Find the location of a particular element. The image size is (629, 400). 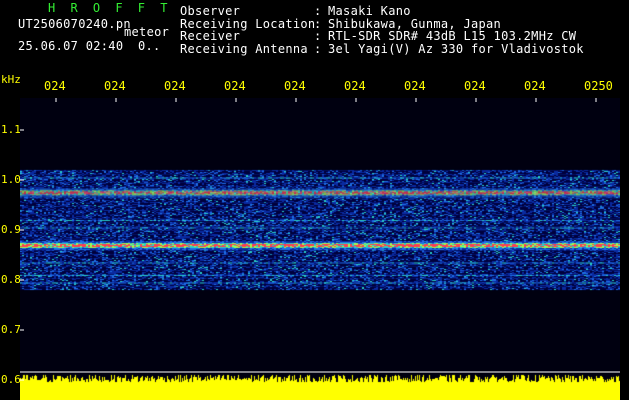

info-value: 3el Yagi(V) Az 330 for Vladivostok is located at coordinates (456, 48).